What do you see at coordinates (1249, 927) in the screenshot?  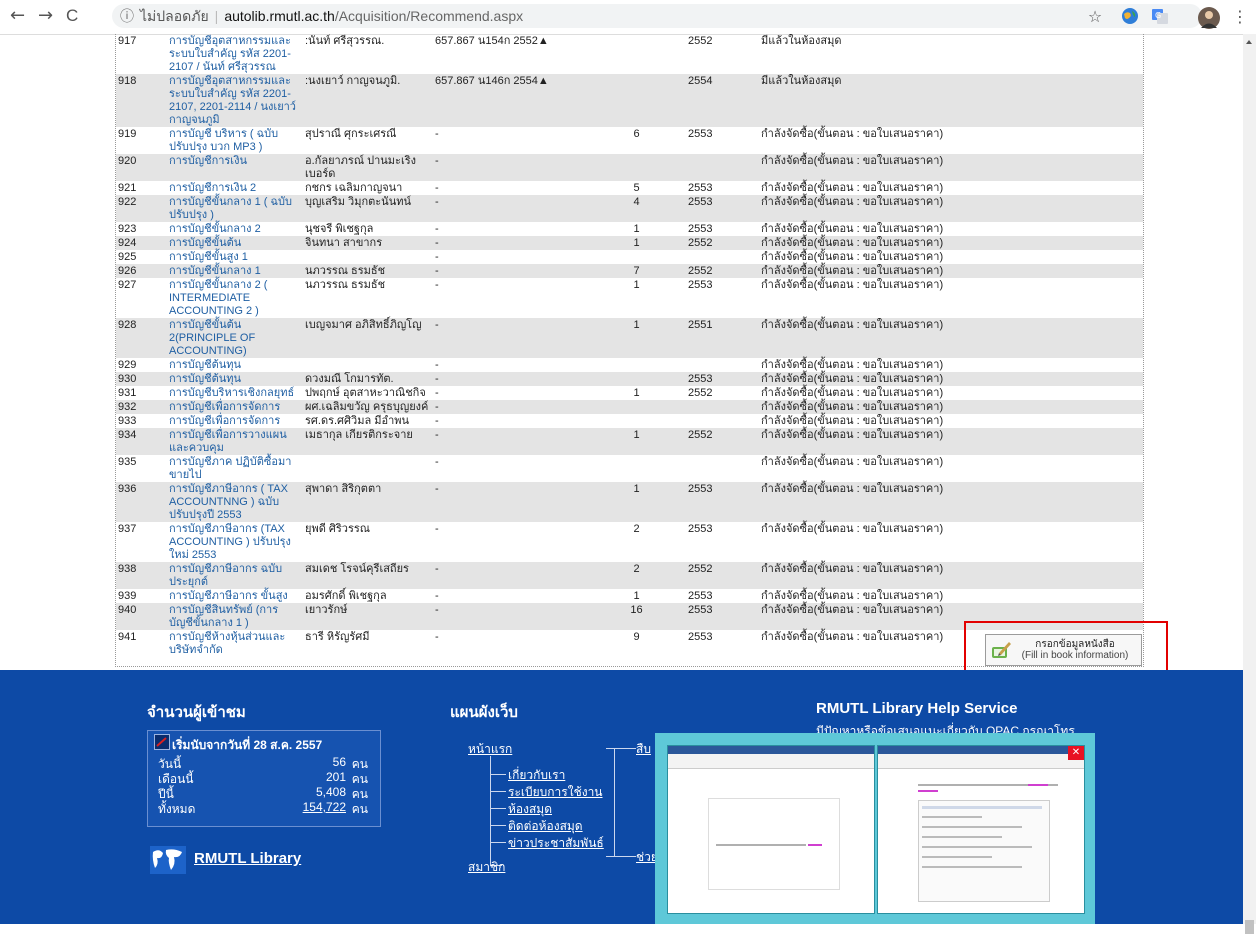 I see `scrollbar-thumb` at bounding box center [1249, 927].